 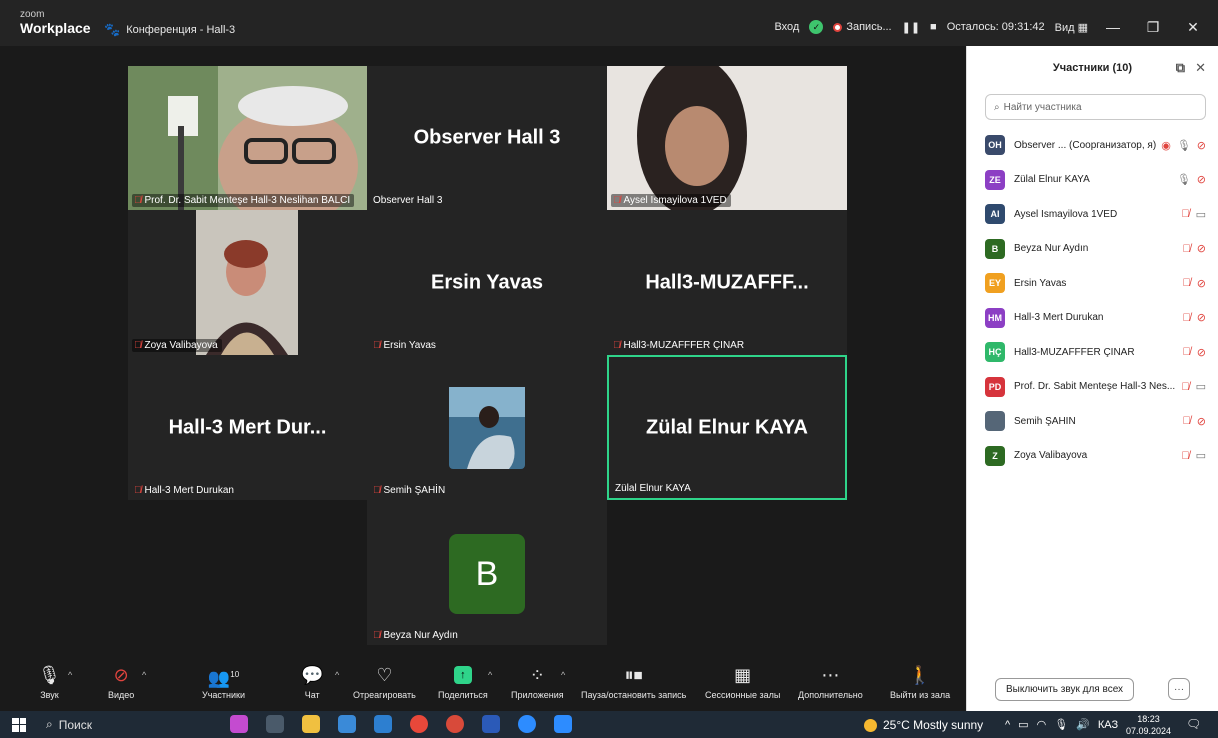 What do you see at coordinates (101, 724) in the screenshot?
I see `taskbar-search: ⌕ Поиск` at bounding box center [101, 724].